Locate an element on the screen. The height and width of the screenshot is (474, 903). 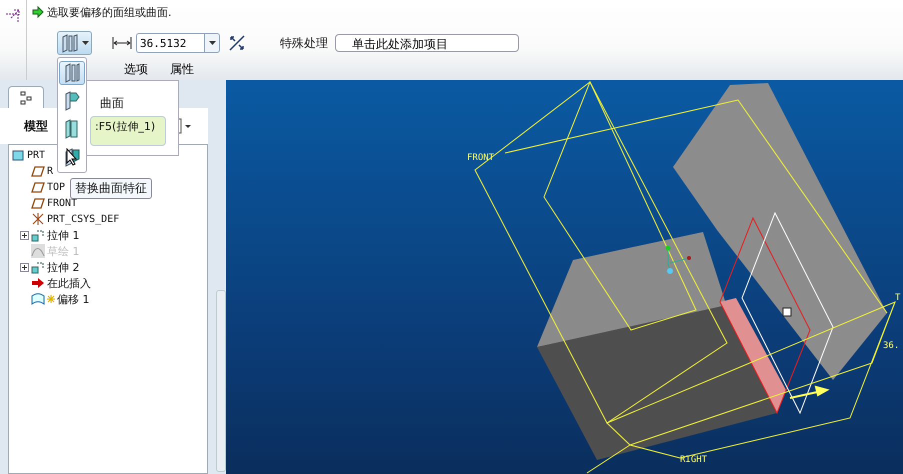
mouse-cursor-icon is located at coordinates (72, 157).